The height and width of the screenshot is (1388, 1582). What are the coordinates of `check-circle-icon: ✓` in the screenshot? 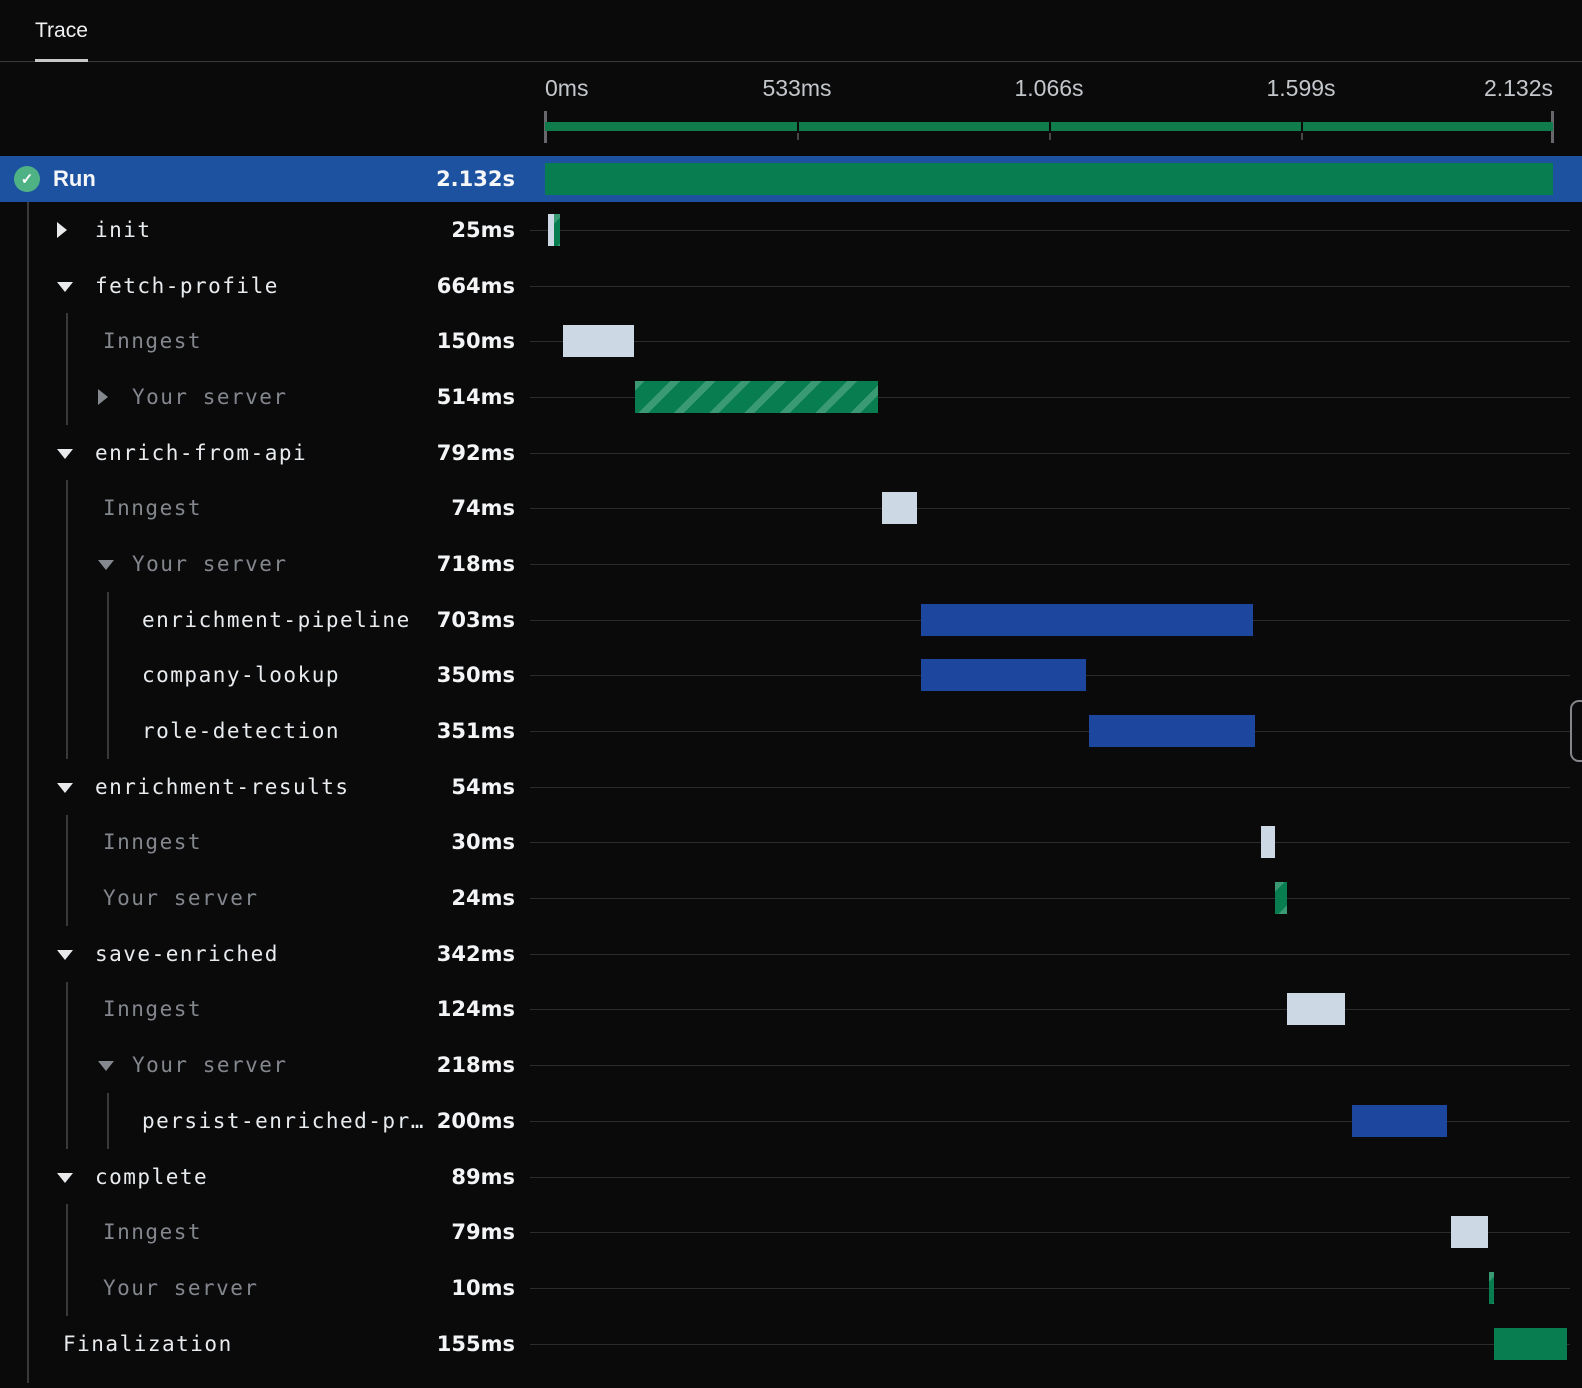 It's located at (27, 179).